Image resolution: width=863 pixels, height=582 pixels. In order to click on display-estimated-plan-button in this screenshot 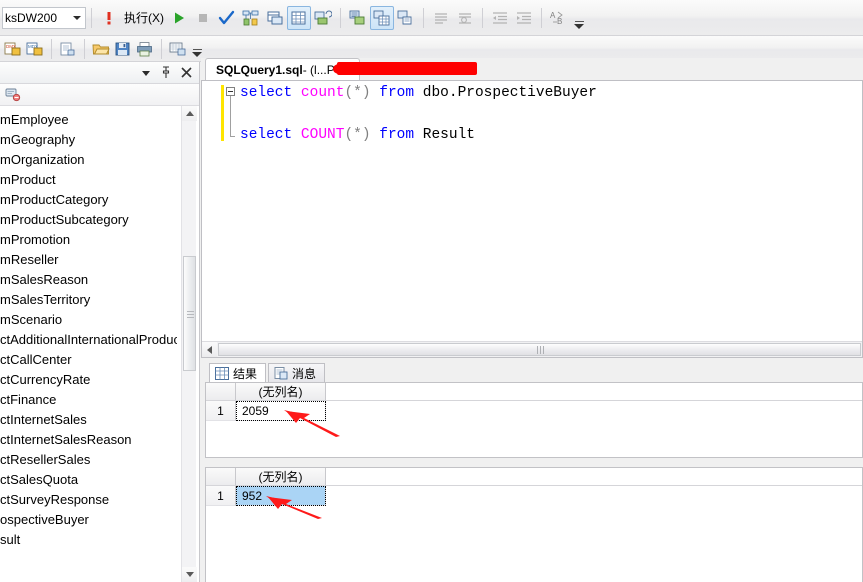, I will do `click(251, 18)`.